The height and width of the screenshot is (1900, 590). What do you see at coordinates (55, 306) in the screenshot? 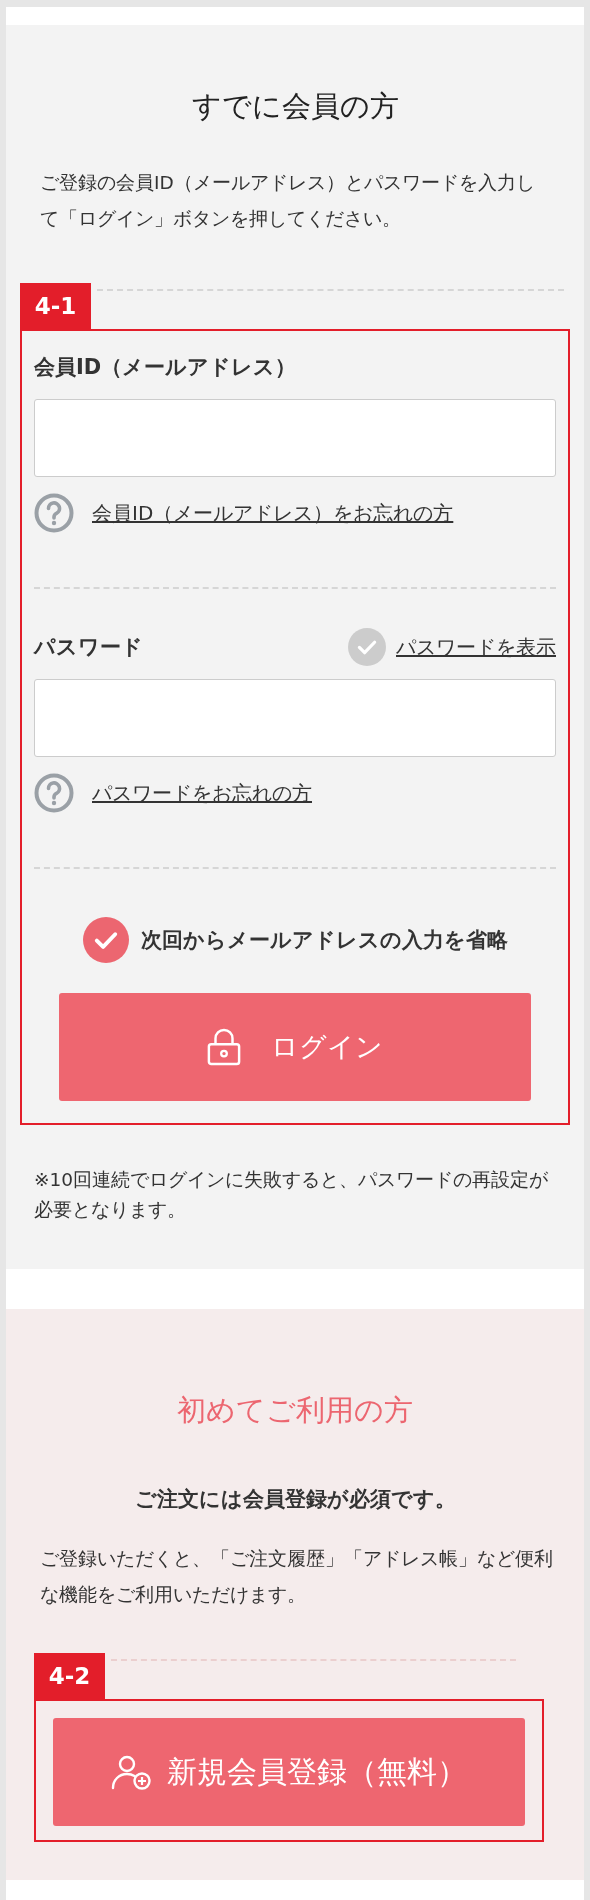
I see `annotation-badge: 4-1` at bounding box center [55, 306].